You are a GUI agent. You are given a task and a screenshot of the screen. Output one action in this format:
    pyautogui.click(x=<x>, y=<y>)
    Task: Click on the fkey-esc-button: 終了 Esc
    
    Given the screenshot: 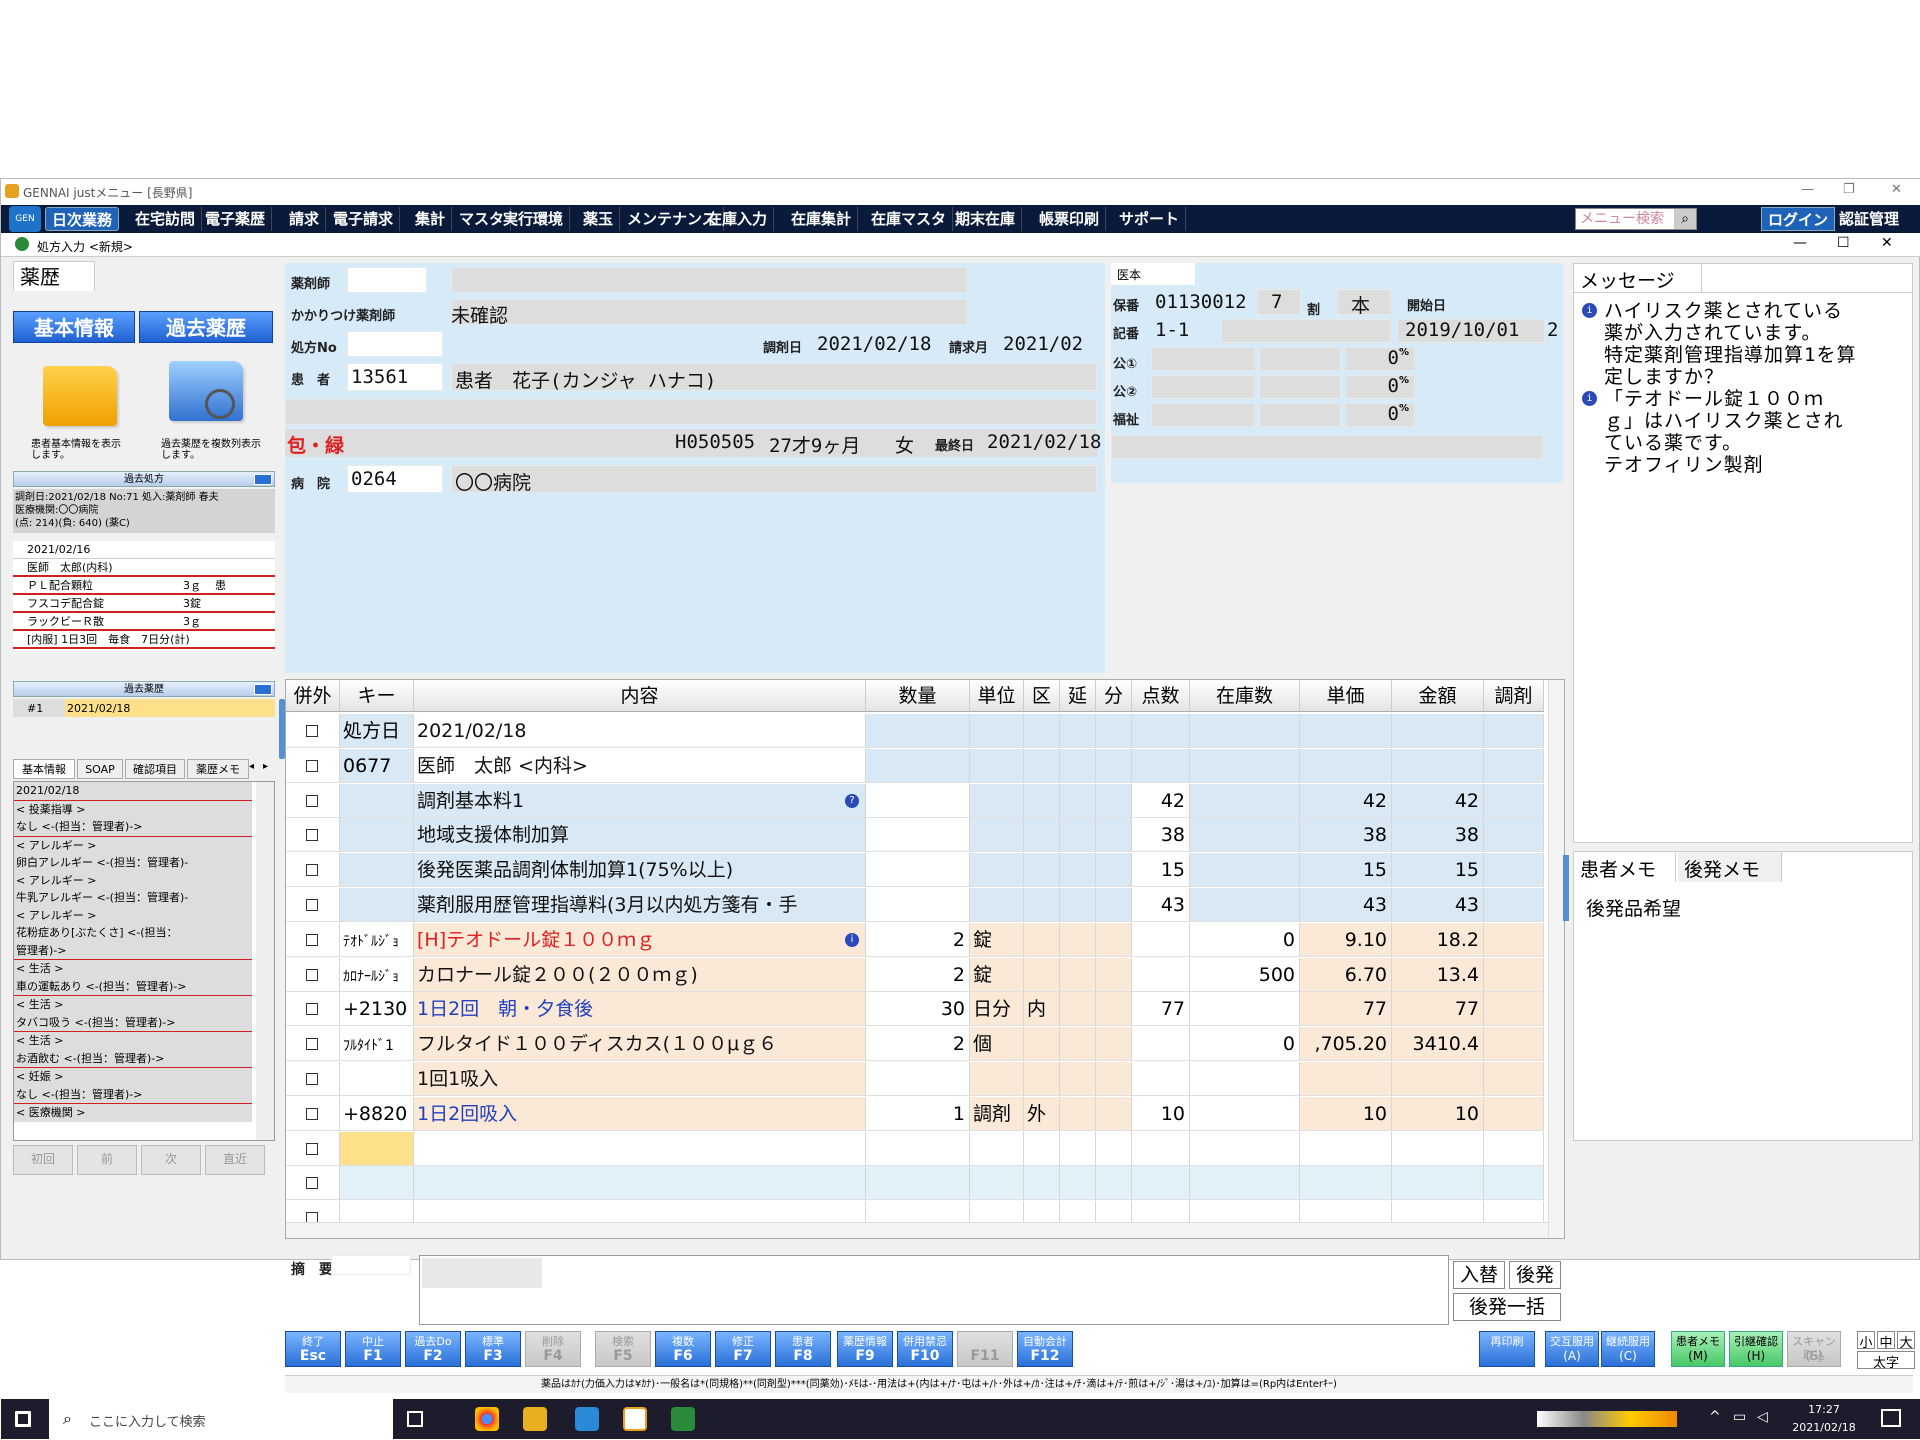 What is the action you would take?
    pyautogui.click(x=313, y=1349)
    